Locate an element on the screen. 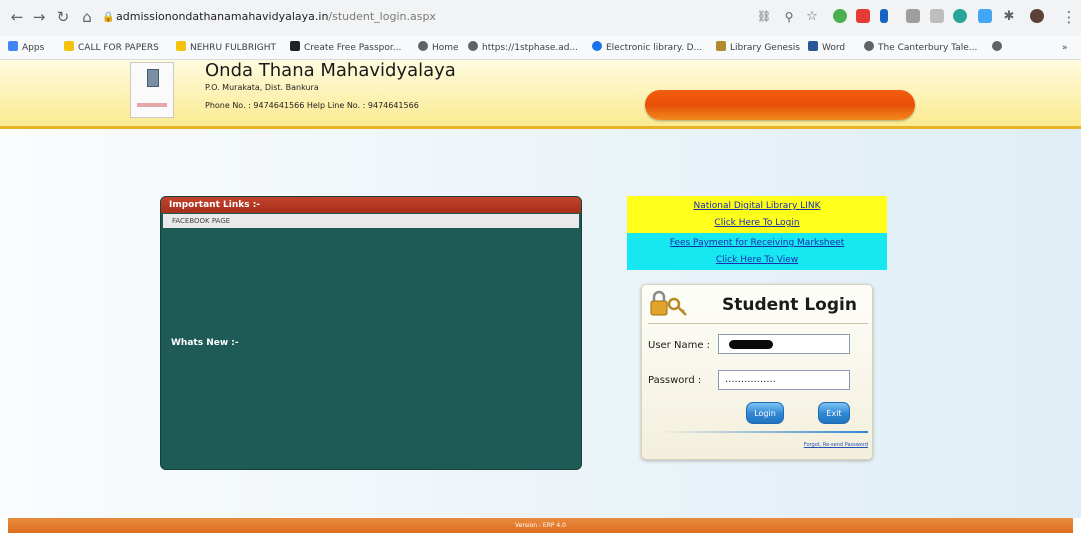 The image size is (1081, 533). ndl-link: National Digital Library LINK is located at coordinates (757, 205).